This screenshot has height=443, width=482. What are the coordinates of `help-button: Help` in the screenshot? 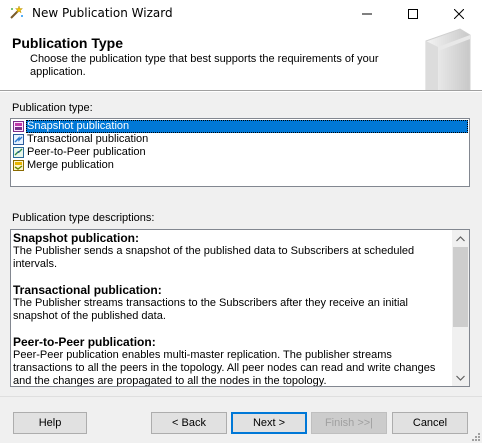 It's located at (50, 423).